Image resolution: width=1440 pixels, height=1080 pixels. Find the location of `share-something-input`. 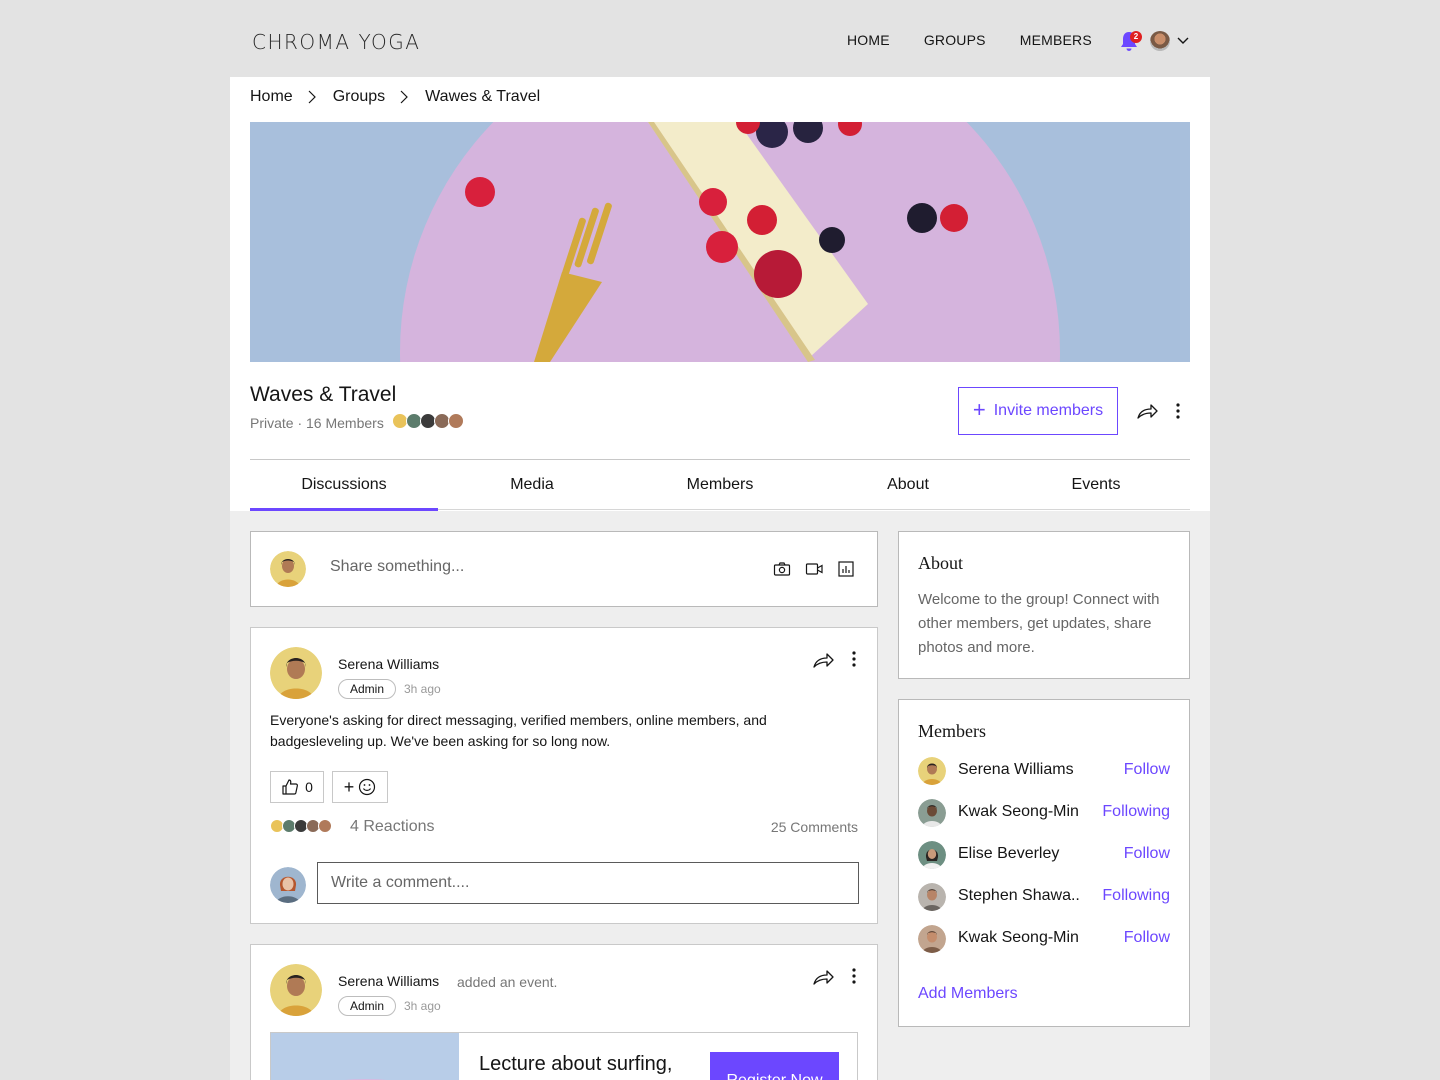

share-something-input is located at coordinates (530, 567).